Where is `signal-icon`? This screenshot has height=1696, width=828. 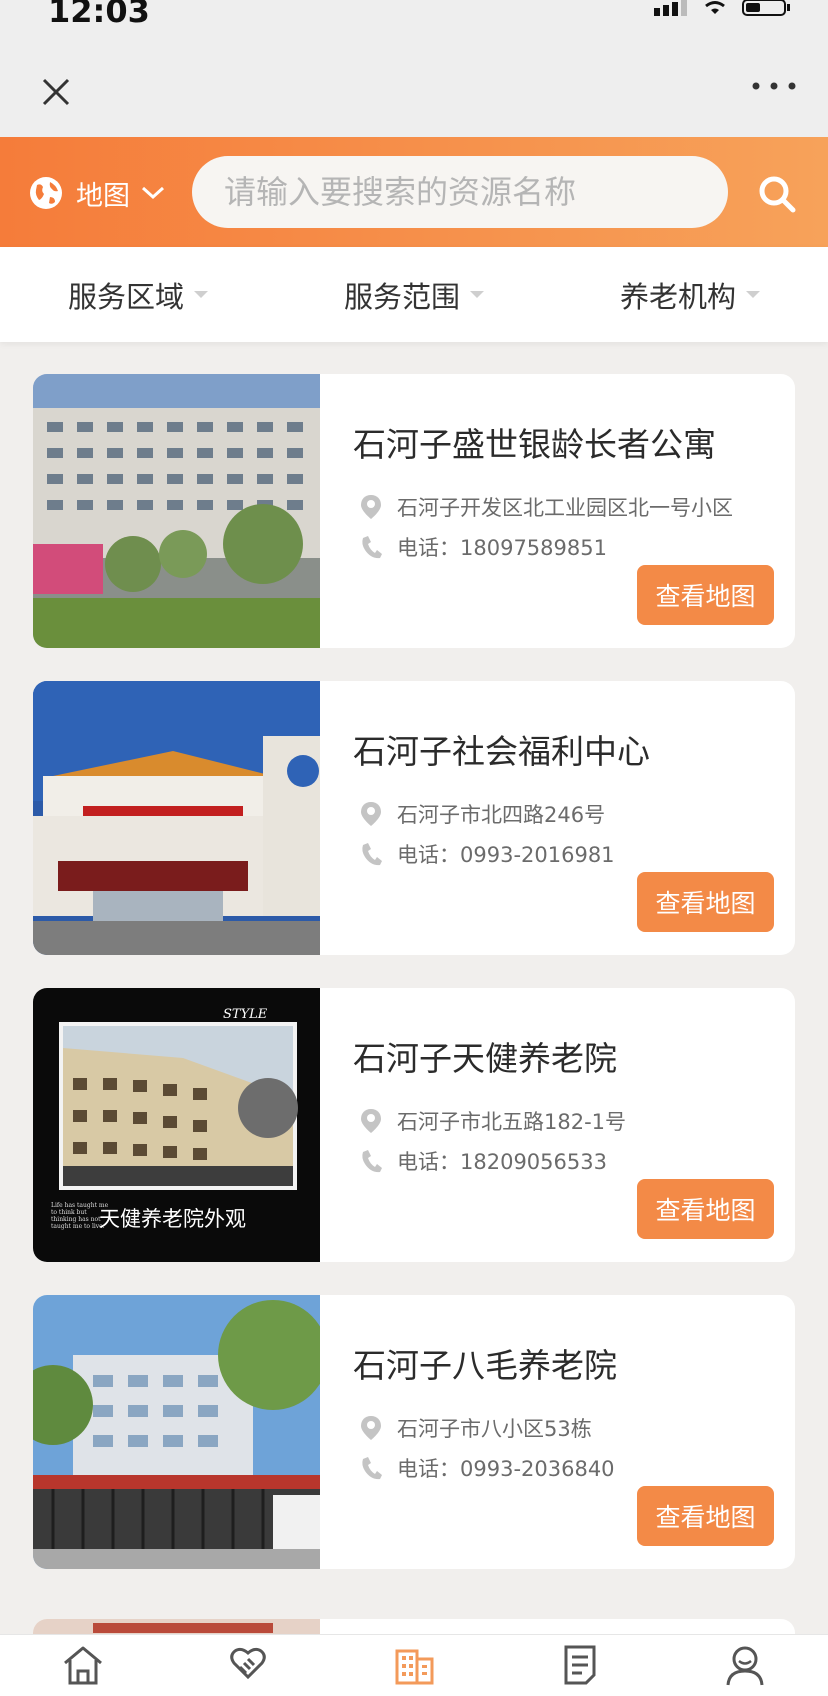 signal-icon is located at coordinates (670, 8).